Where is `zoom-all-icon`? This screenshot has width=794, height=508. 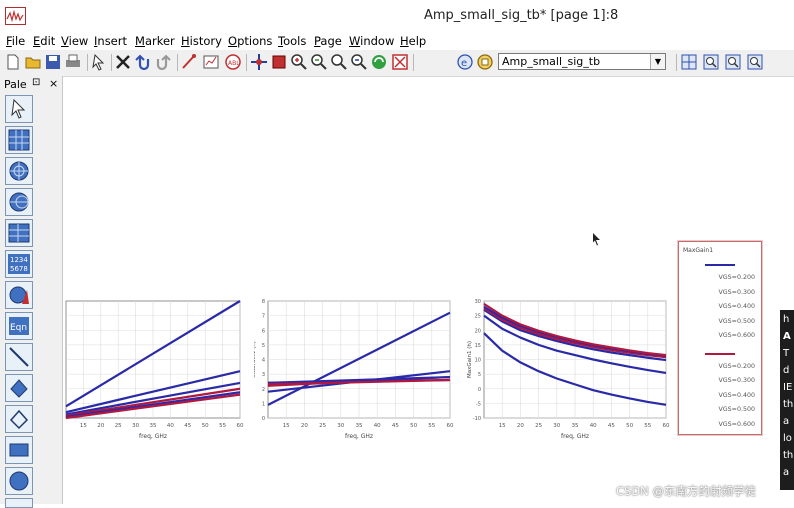
zoom-all-icon is located at coordinates (755, 62).